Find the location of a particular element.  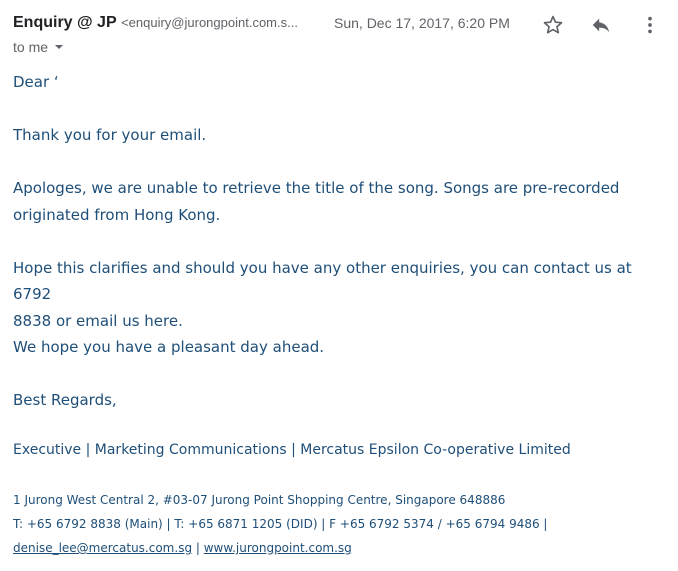

greeting: Dear ‘ is located at coordinates (36, 82).